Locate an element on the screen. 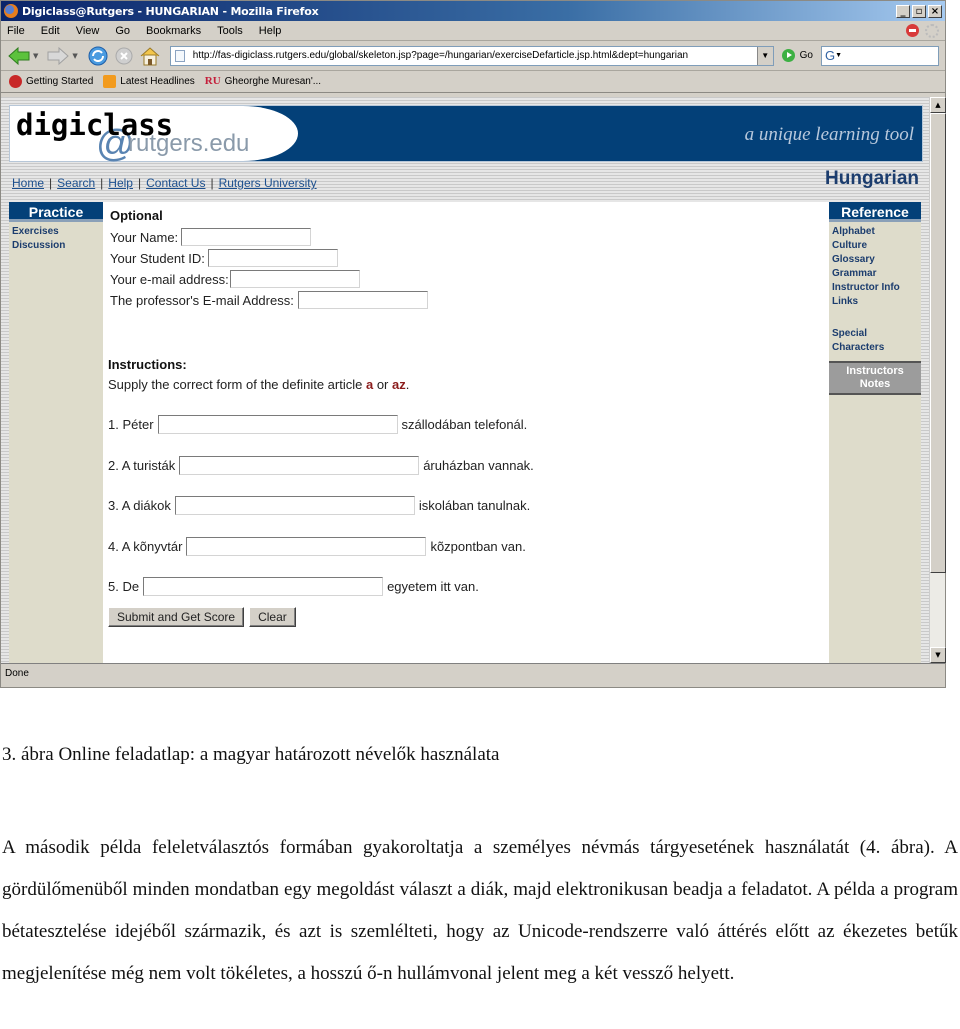 Image resolution: width=960 pixels, height=1029 pixels. nav-link-search: Search is located at coordinates (76, 183).